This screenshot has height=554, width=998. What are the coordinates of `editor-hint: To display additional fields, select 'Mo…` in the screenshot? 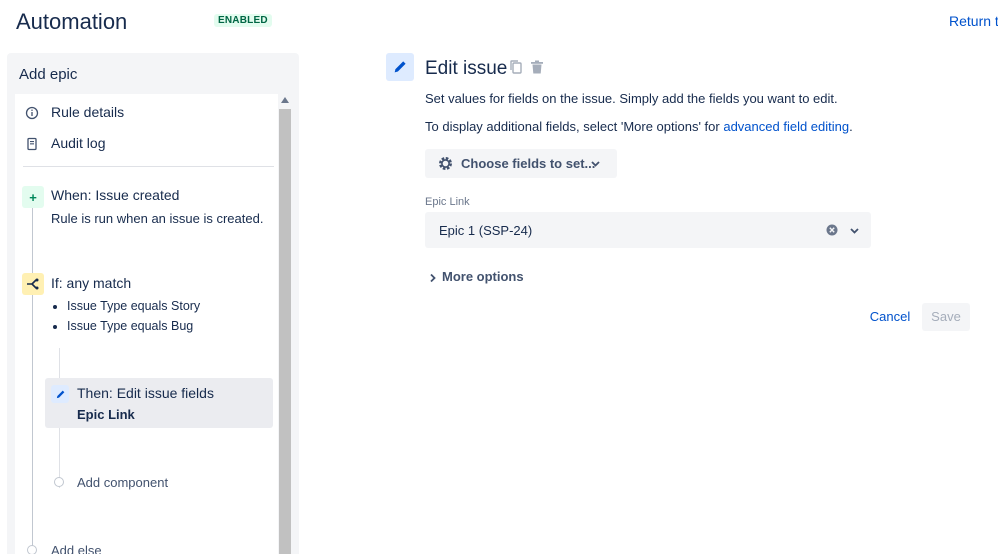 It's located at (639, 126).